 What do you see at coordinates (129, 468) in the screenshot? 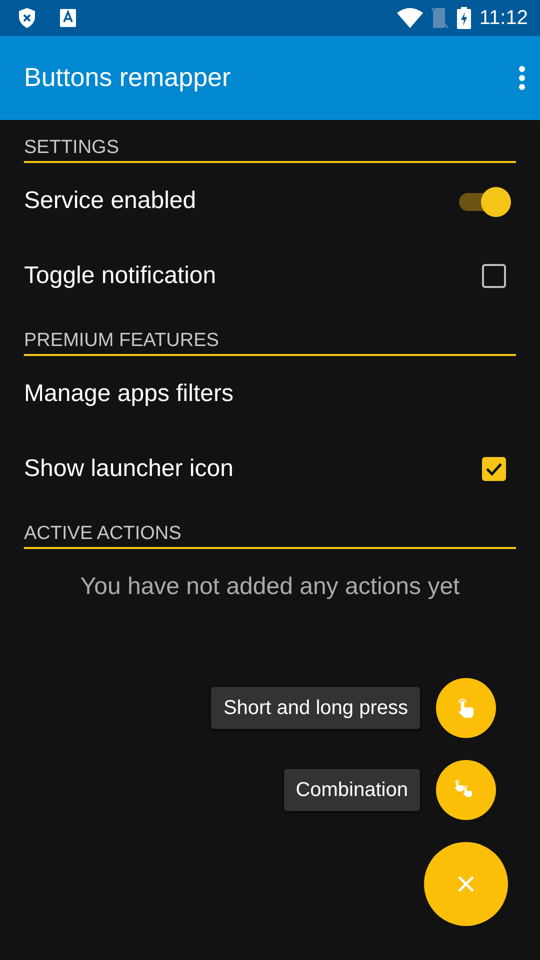
I see `preference-label: Show launcher icon` at bounding box center [129, 468].